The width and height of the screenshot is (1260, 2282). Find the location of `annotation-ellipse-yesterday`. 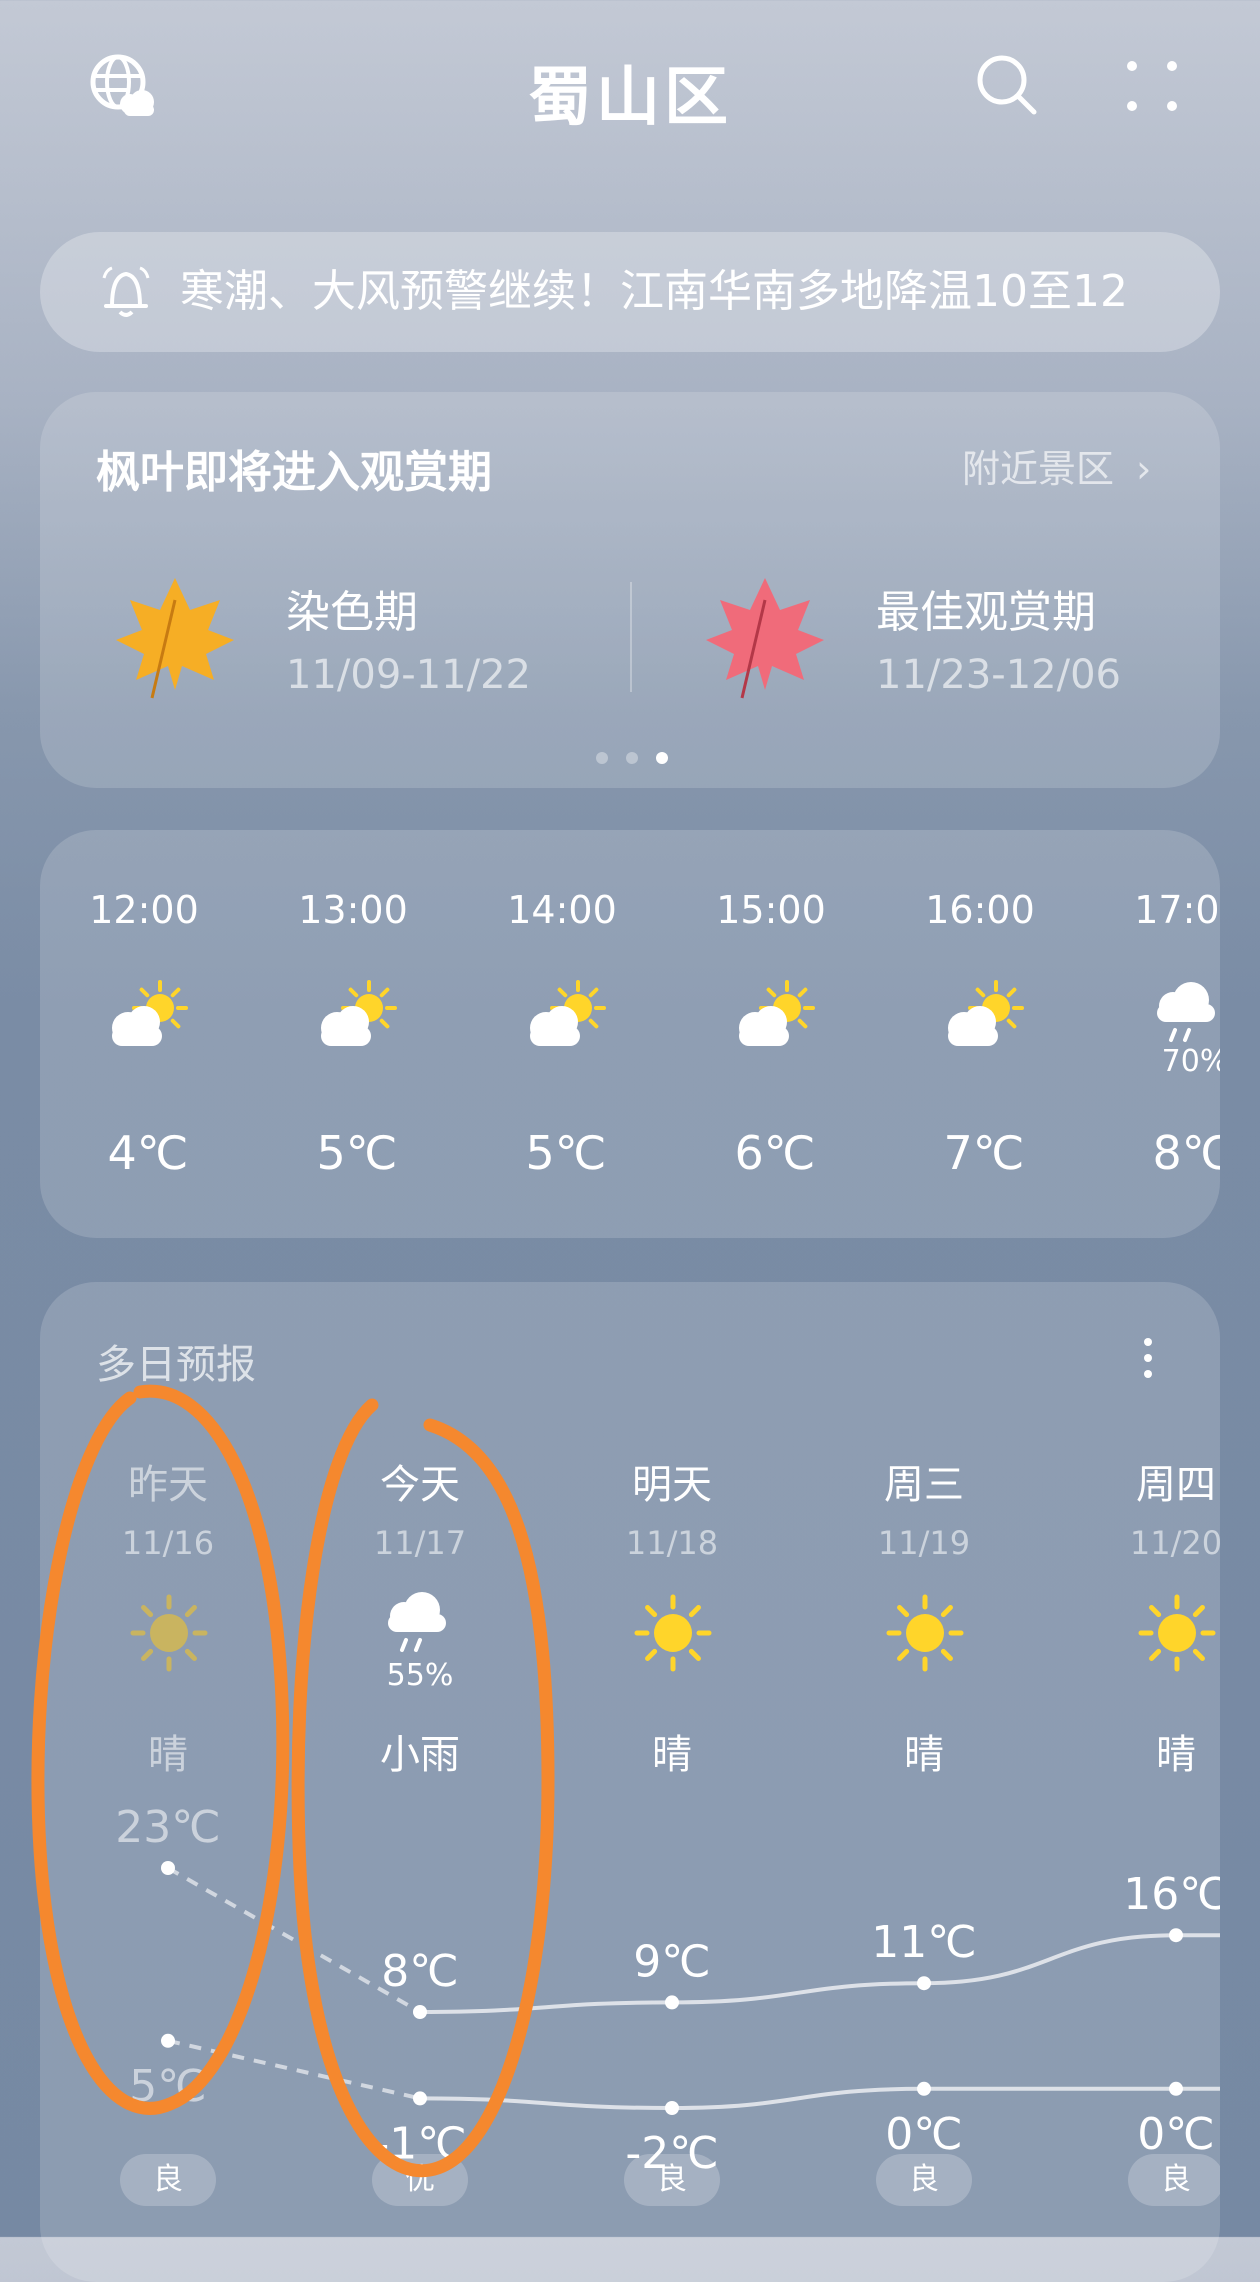

annotation-ellipse-yesterday is located at coordinates (160, 1749).